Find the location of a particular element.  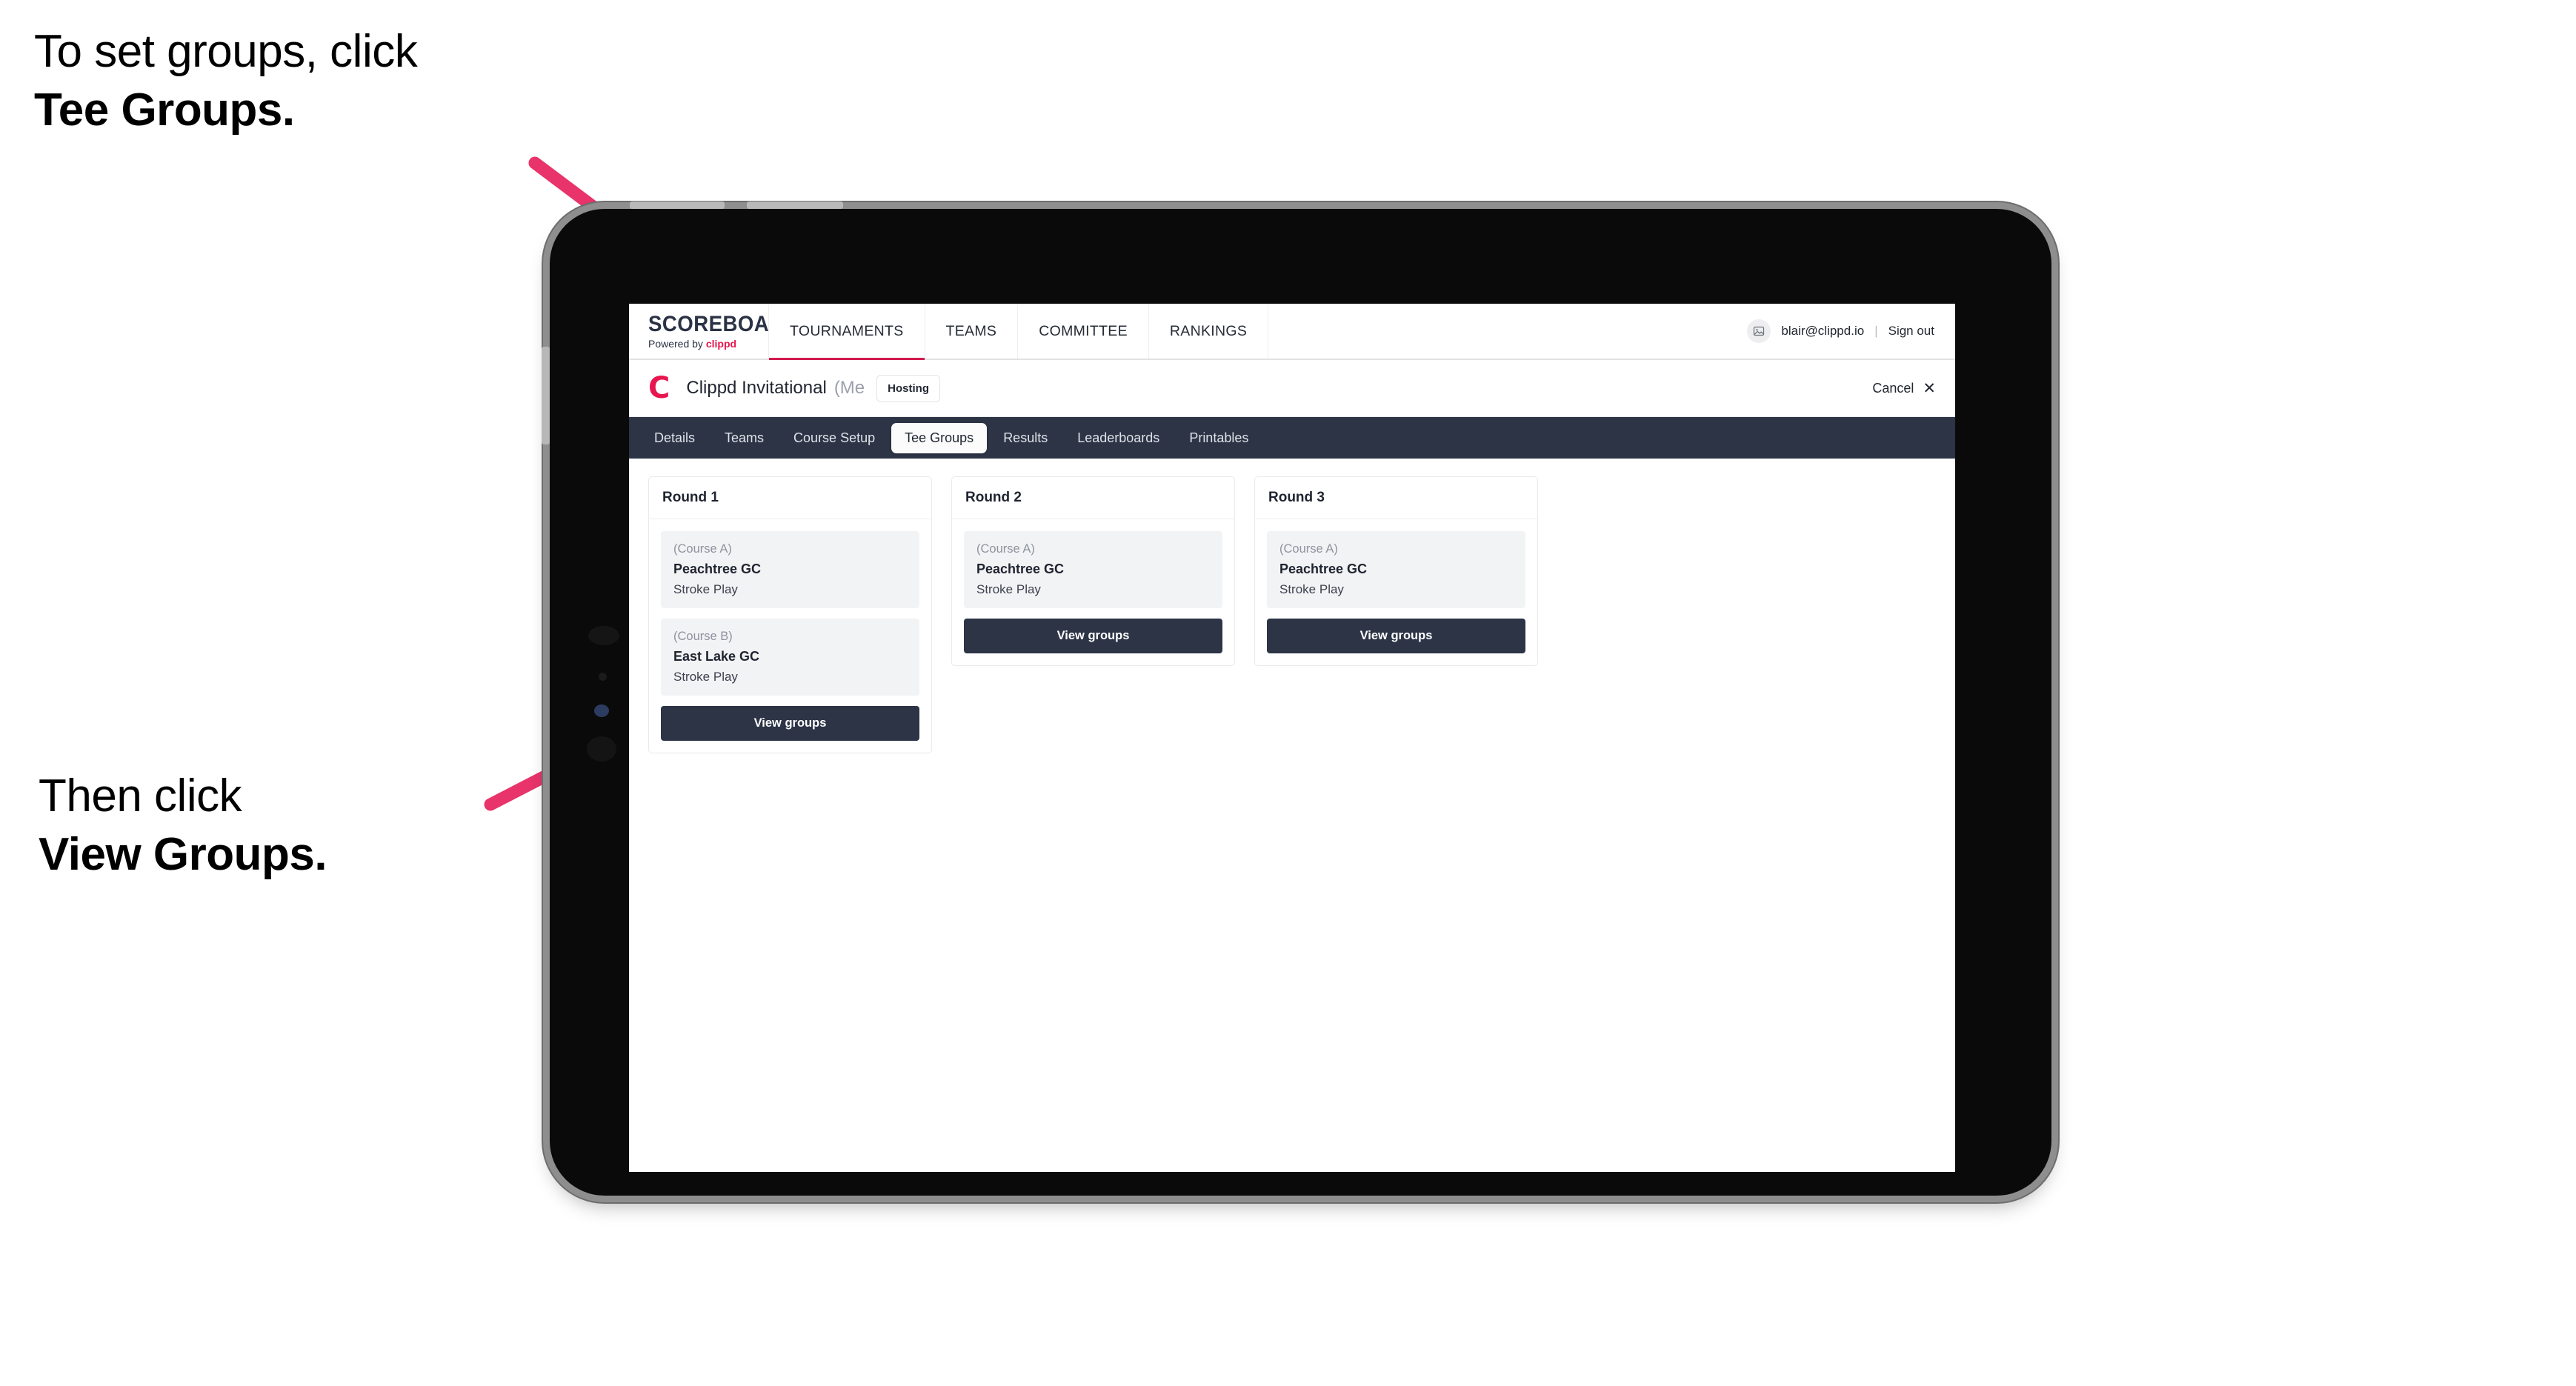

tournament-name: Clippd Invitational is located at coordinates (756, 388).